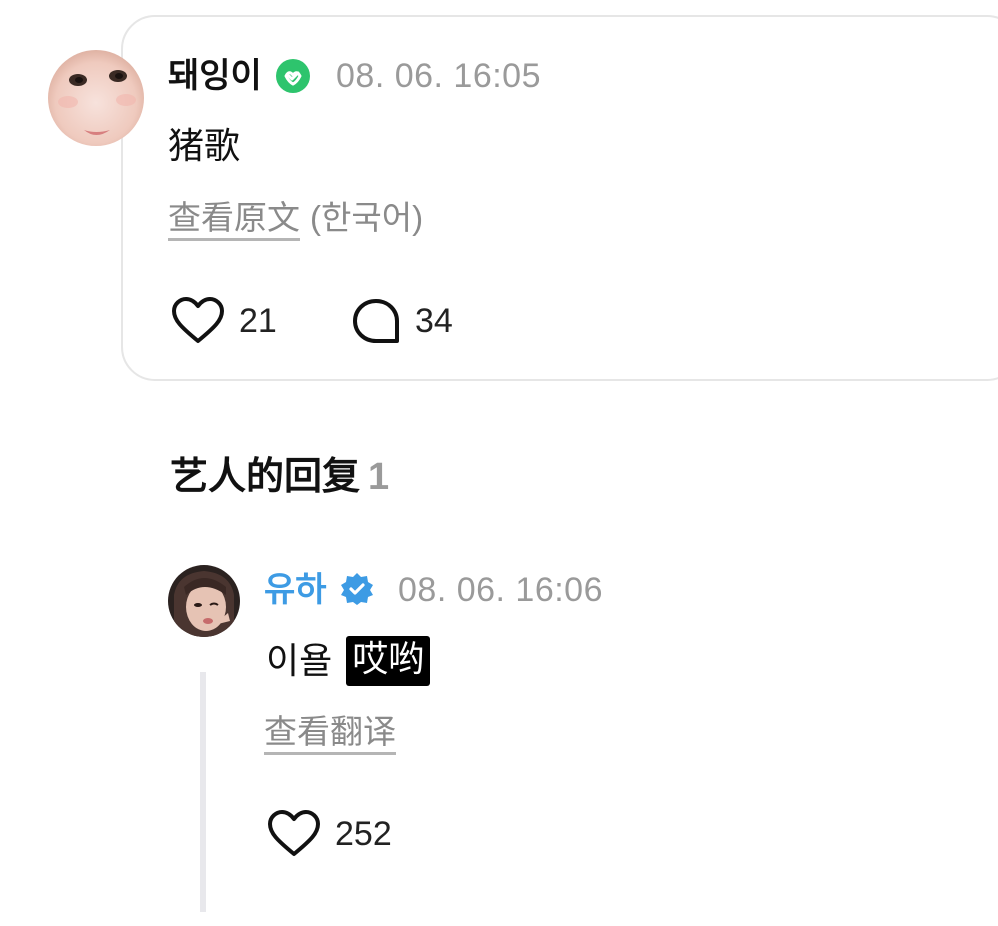 Image resolution: width=998 pixels, height=926 pixels. Describe the element at coordinates (295, 590) in the screenshot. I see `artist-username: 유하` at that location.